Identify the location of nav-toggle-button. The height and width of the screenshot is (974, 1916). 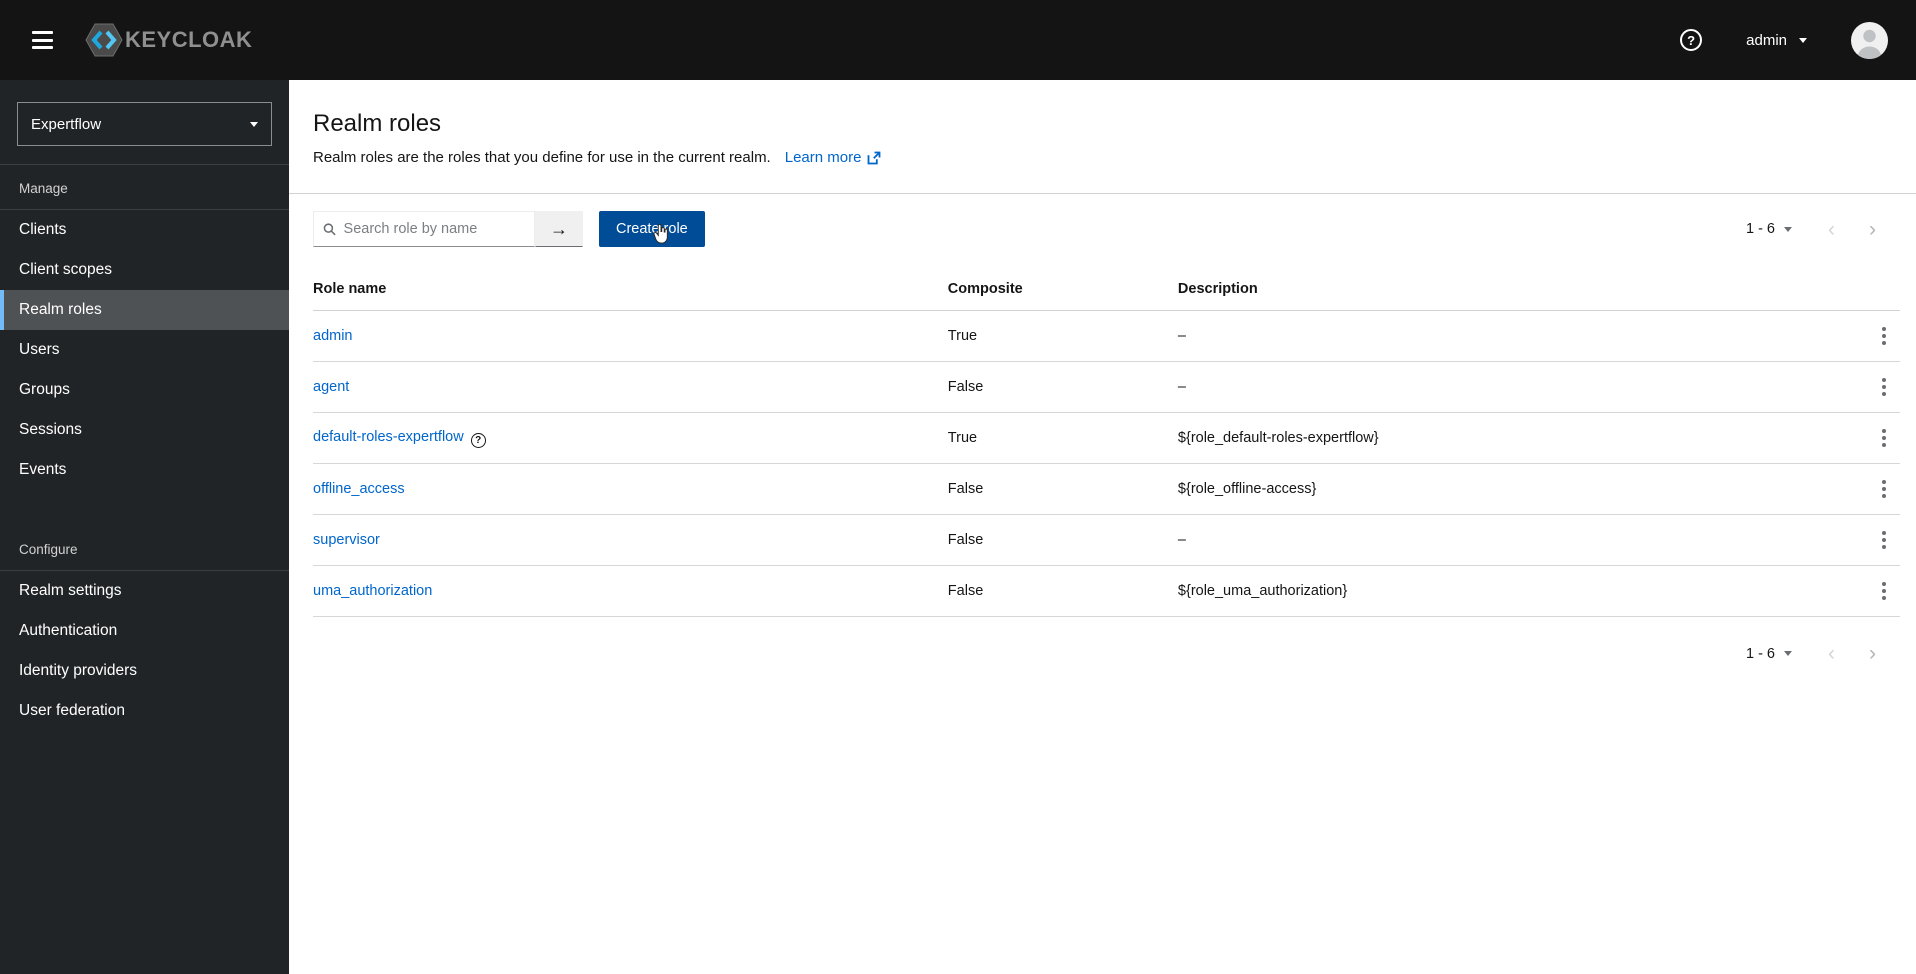
(42, 40).